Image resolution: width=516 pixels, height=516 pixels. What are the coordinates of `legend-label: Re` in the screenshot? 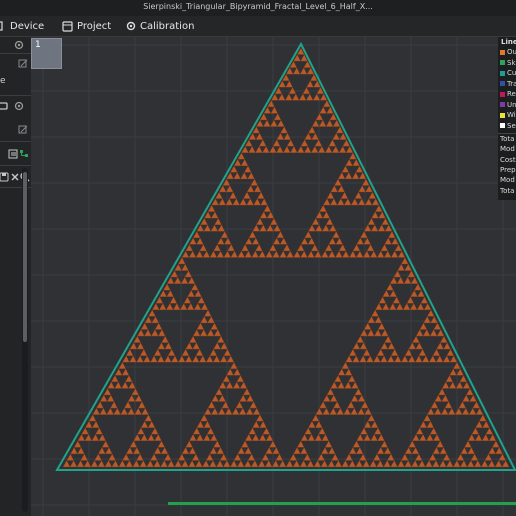 It's located at (511, 94).